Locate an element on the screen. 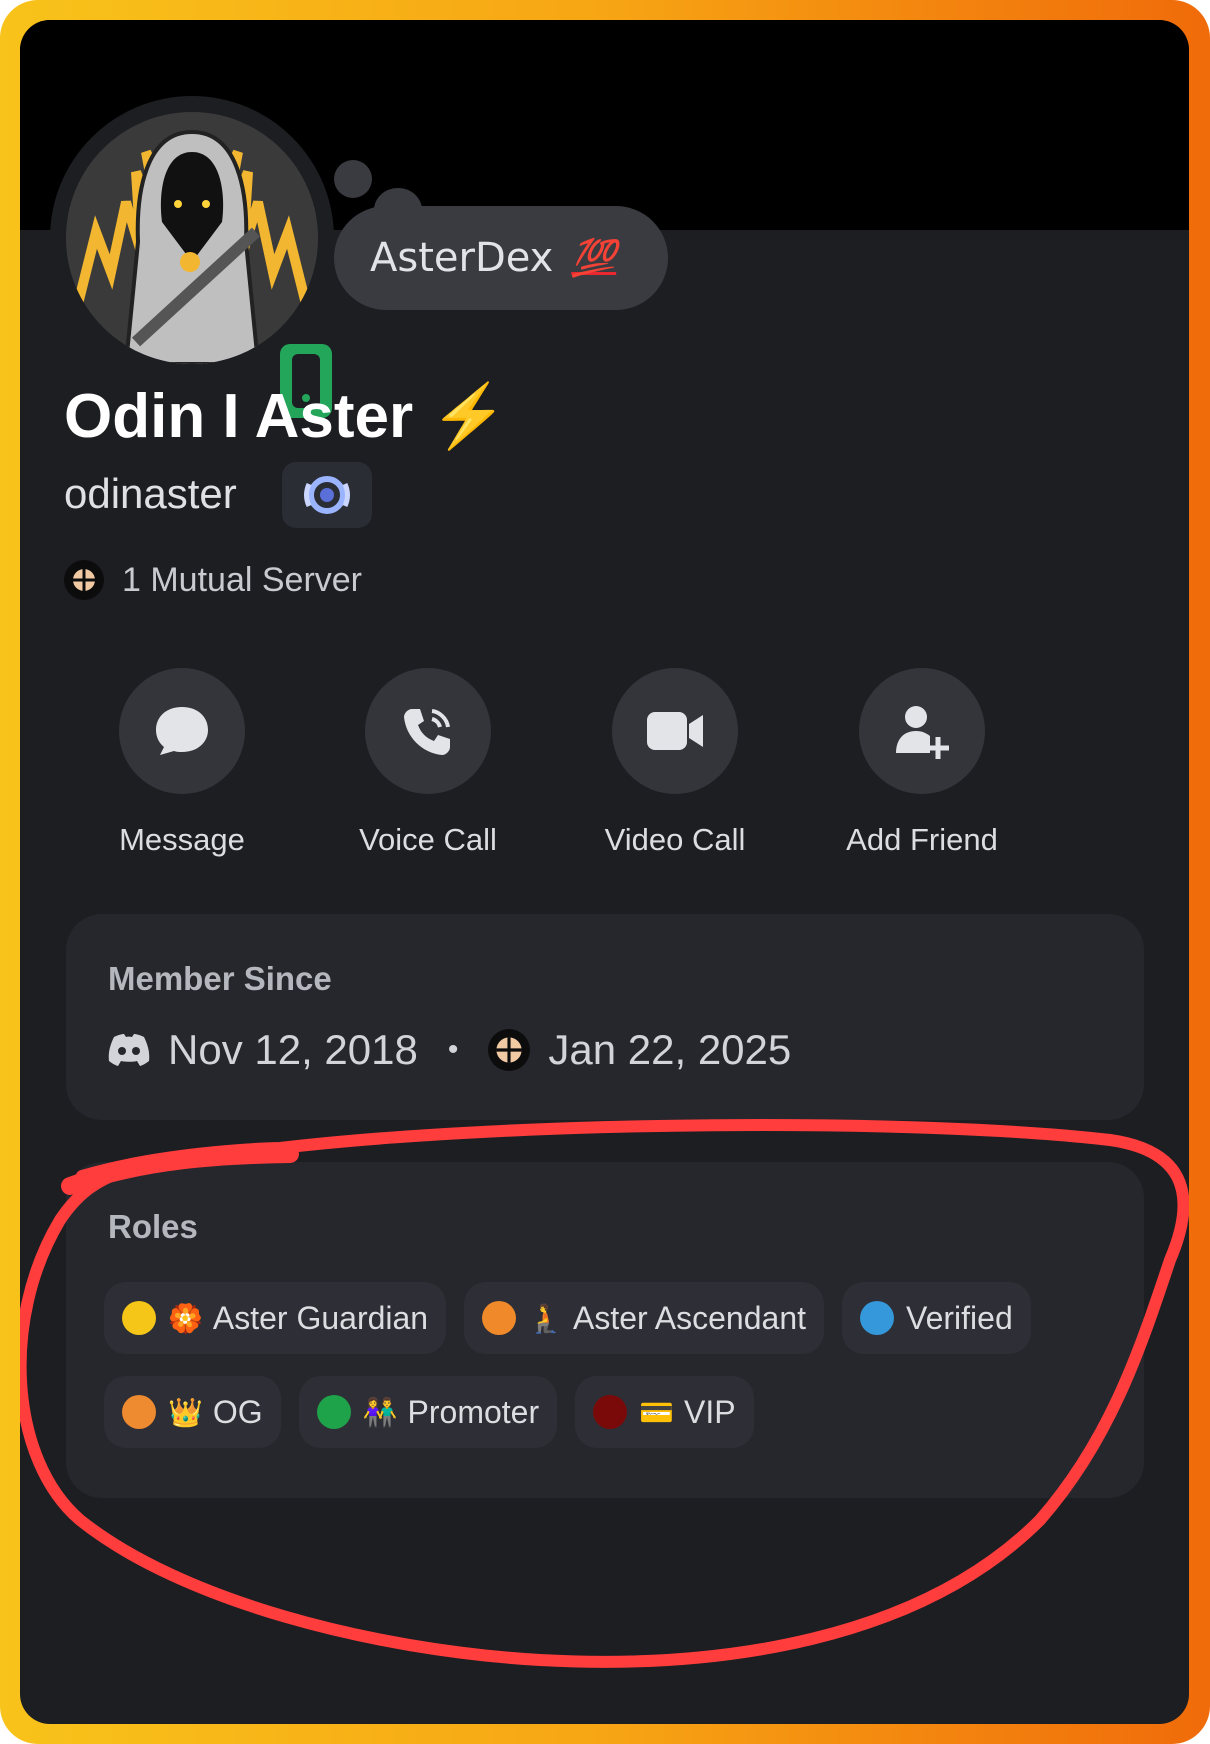 This screenshot has width=1210, height=1744. role-chip: Verified is located at coordinates (936, 1318).